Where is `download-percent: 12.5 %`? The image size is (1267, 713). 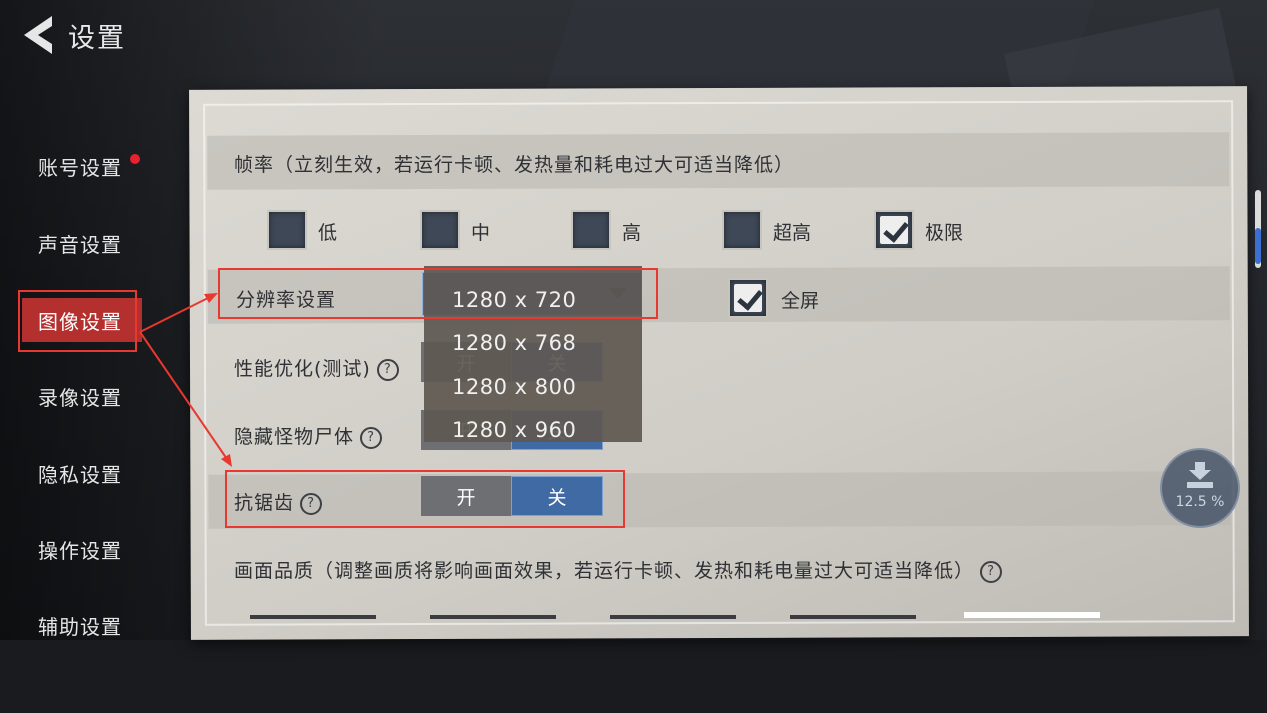
download-percent: 12.5 % is located at coordinates (1200, 502).